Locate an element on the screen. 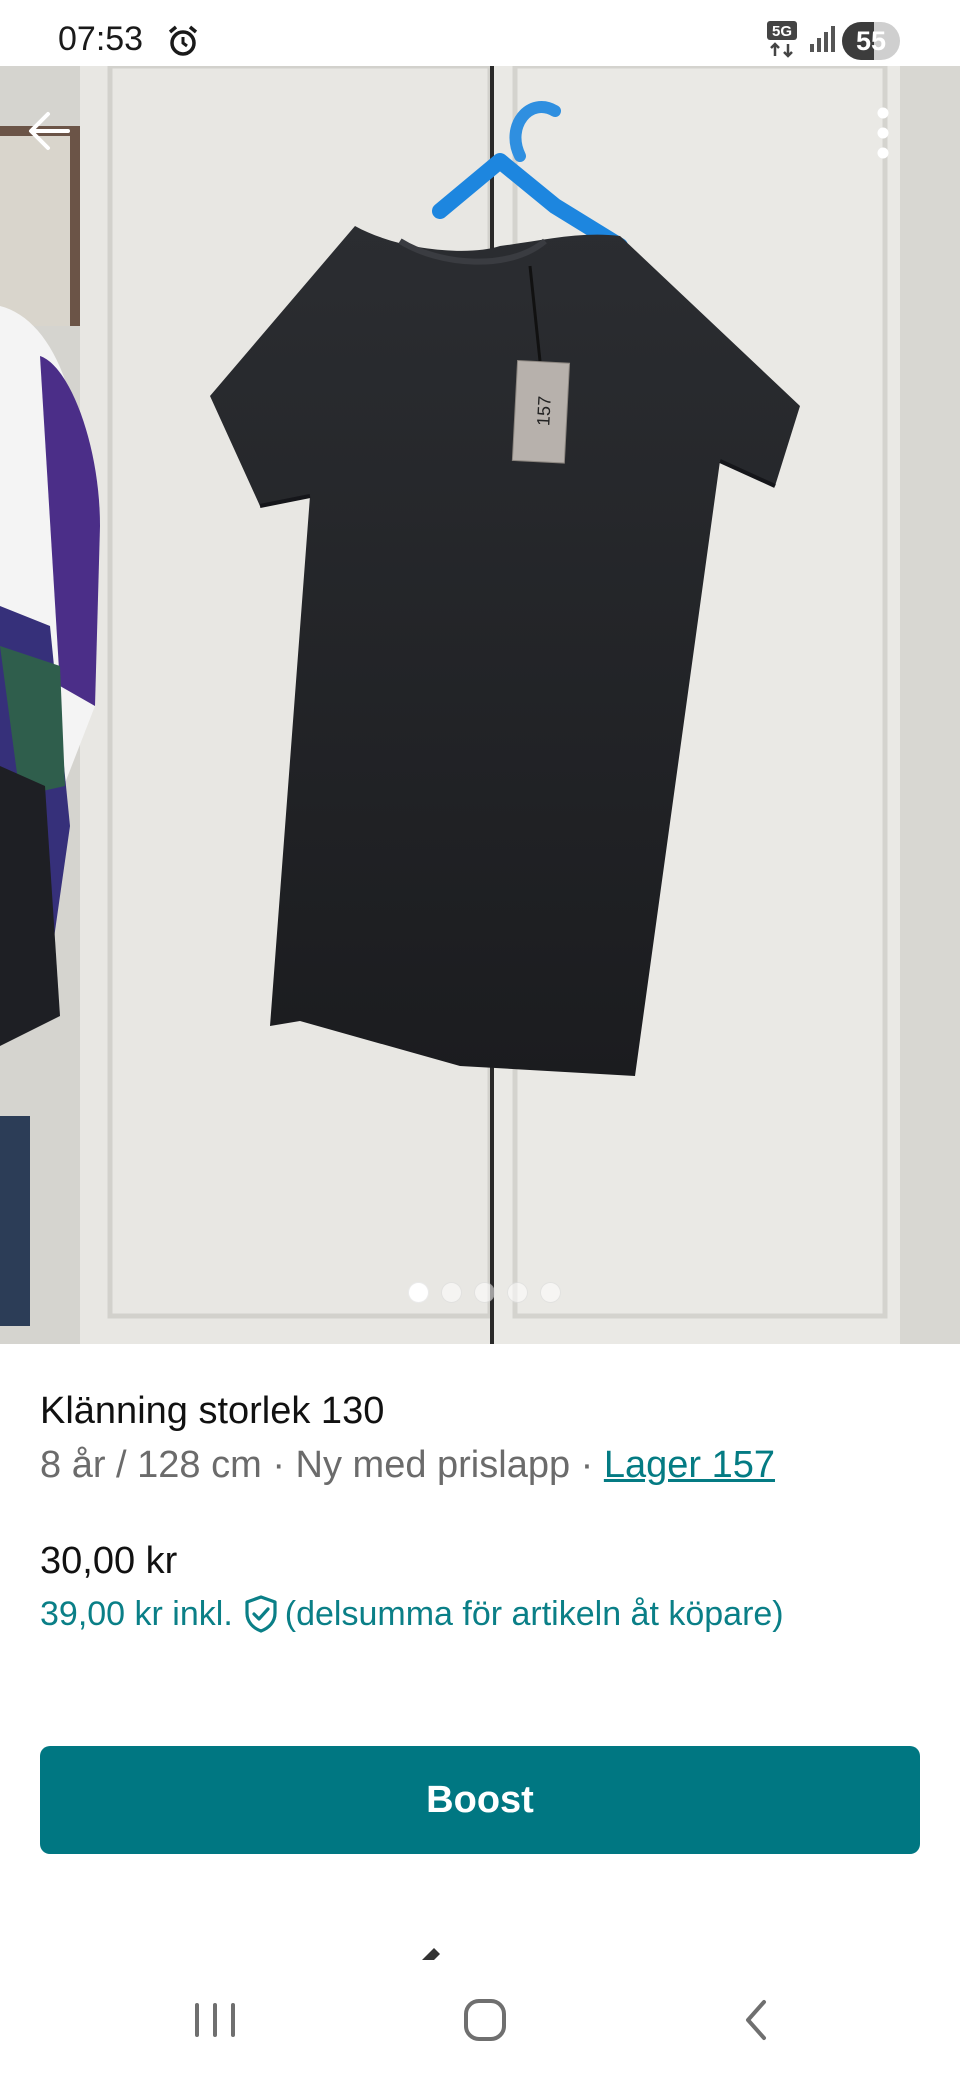 The width and height of the screenshot is (960, 2080). price-incl-value: 39,00 kr inkl. is located at coordinates (136, 1613).